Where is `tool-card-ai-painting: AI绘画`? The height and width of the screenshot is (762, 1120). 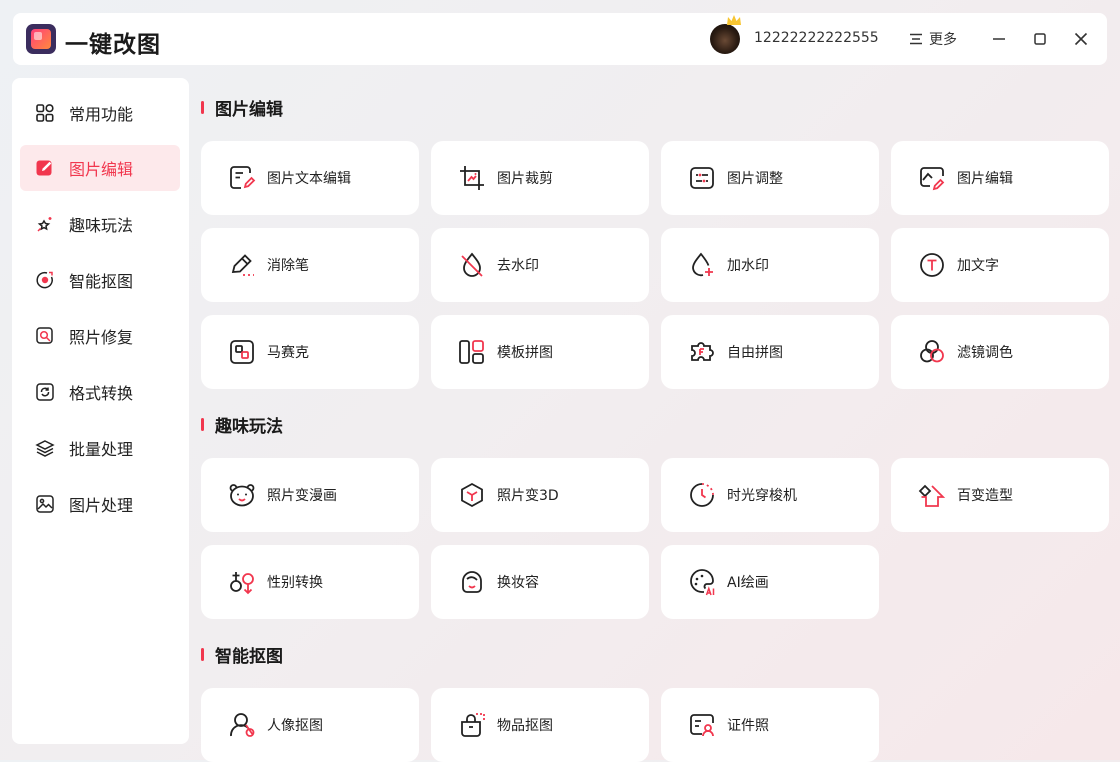 tool-card-ai-painting: AI绘画 is located at coordinates (770, 582).